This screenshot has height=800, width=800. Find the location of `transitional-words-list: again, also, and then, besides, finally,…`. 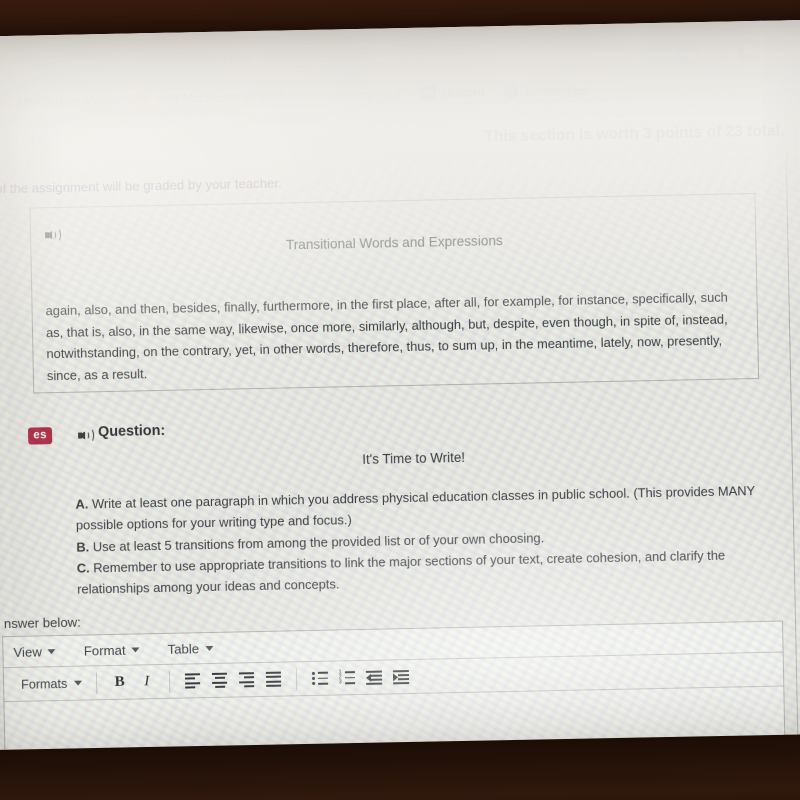

transitional-words-list: again, also, and then, besides, finally,… is located at coordinates (386, 336).